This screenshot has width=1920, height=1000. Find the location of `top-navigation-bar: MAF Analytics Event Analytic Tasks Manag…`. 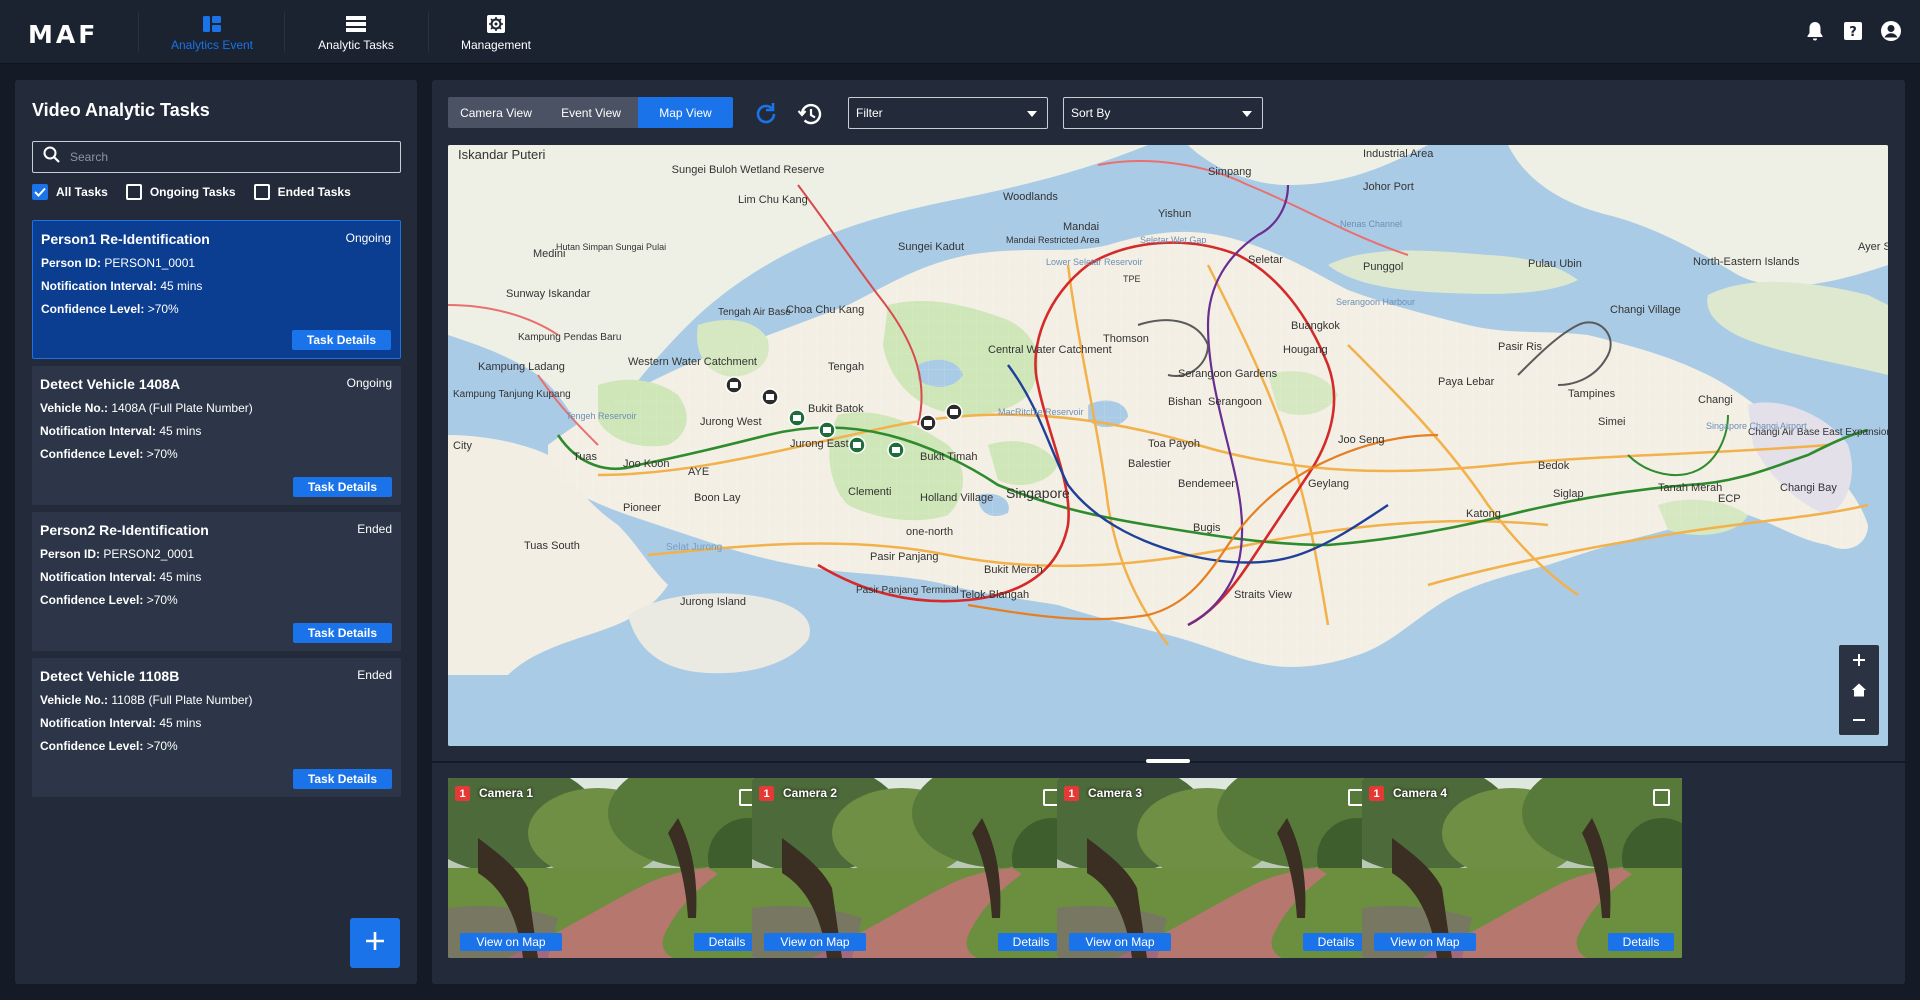

top-navigation-bar: MAF Analytics Event Analytic Tasks Manag… is located at coordinates (960, 32).